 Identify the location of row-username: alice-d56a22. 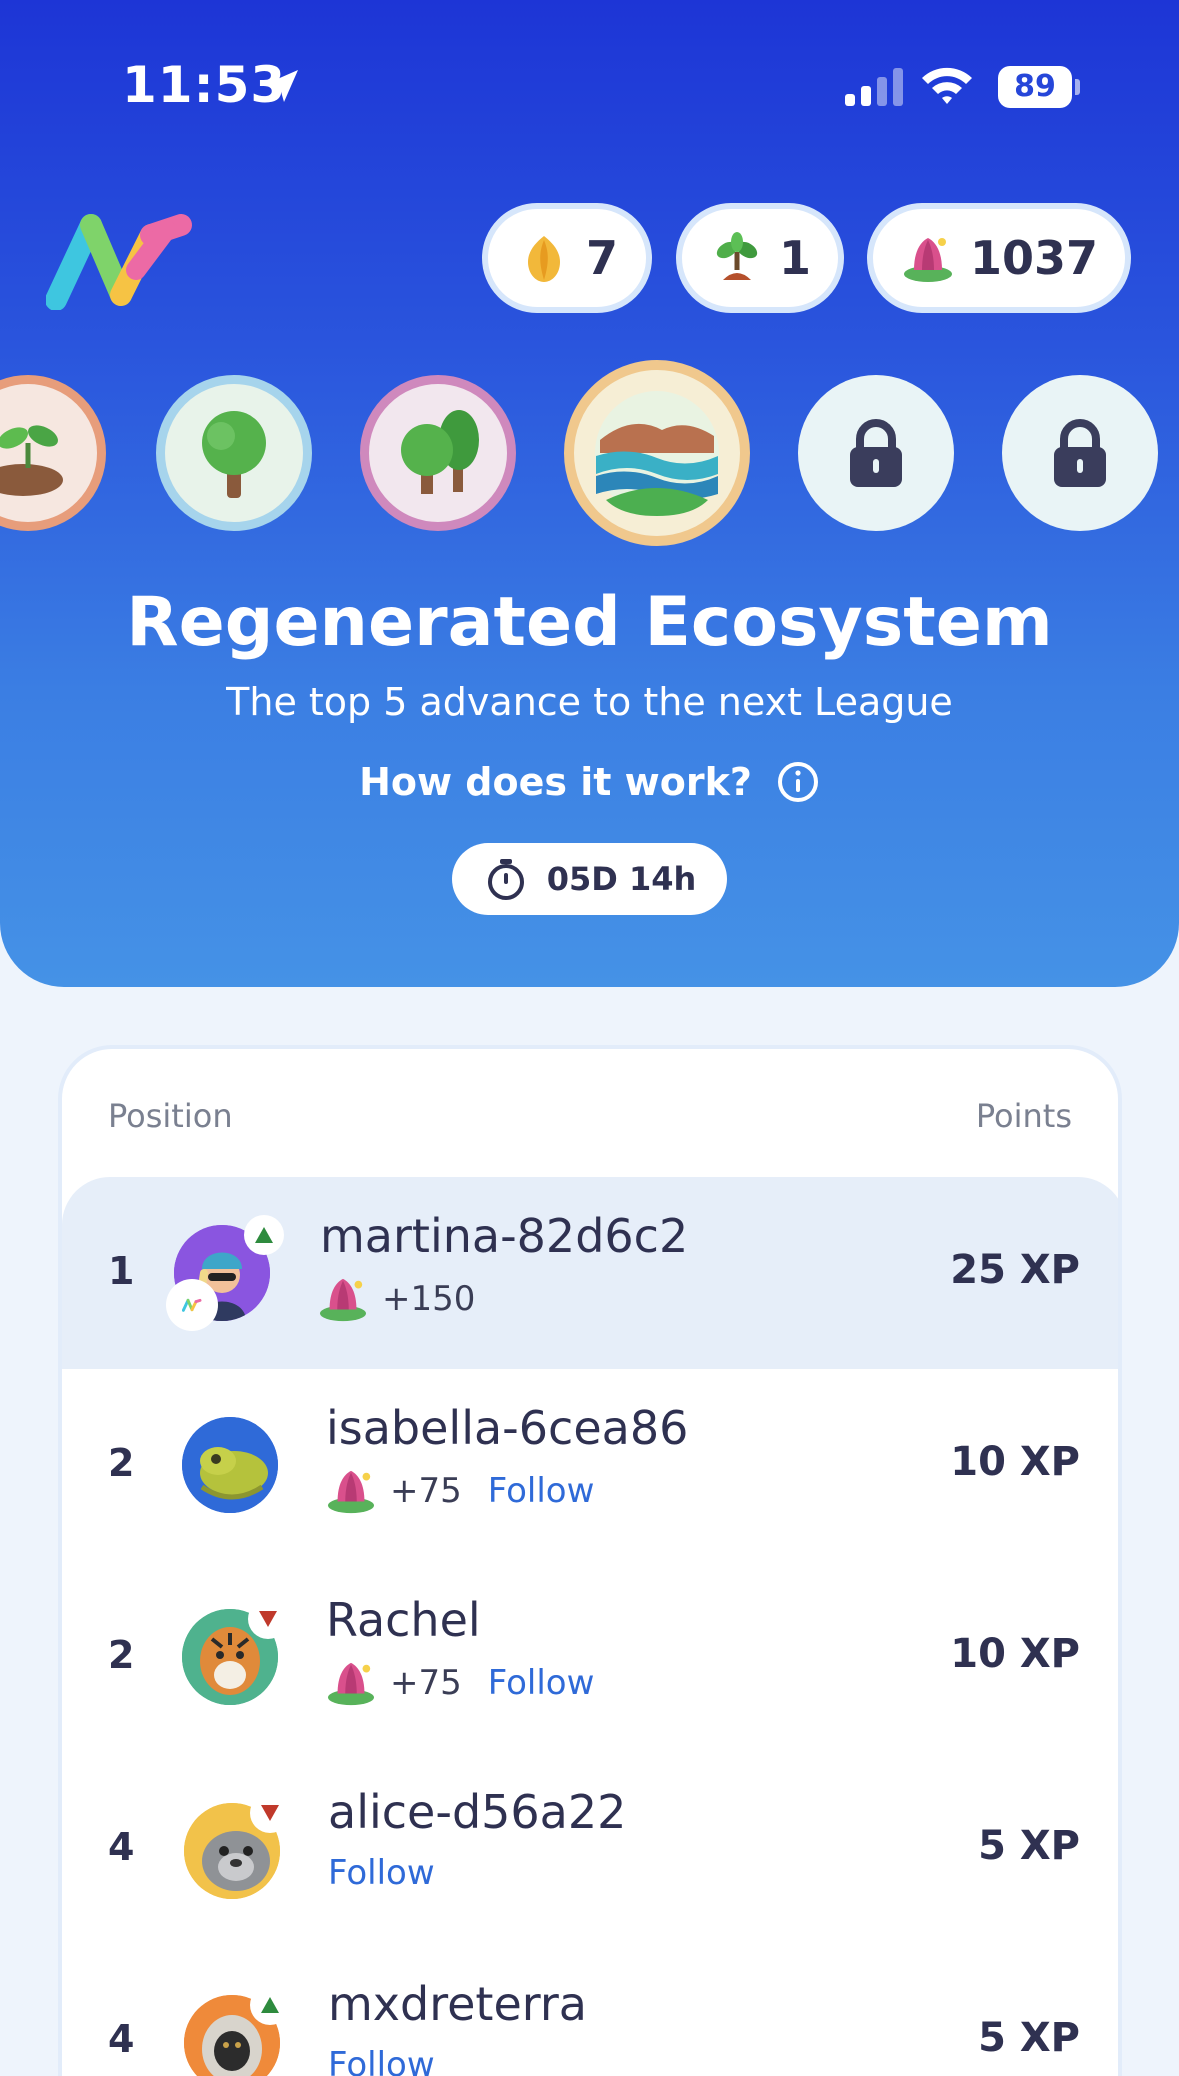
(477, 1812).